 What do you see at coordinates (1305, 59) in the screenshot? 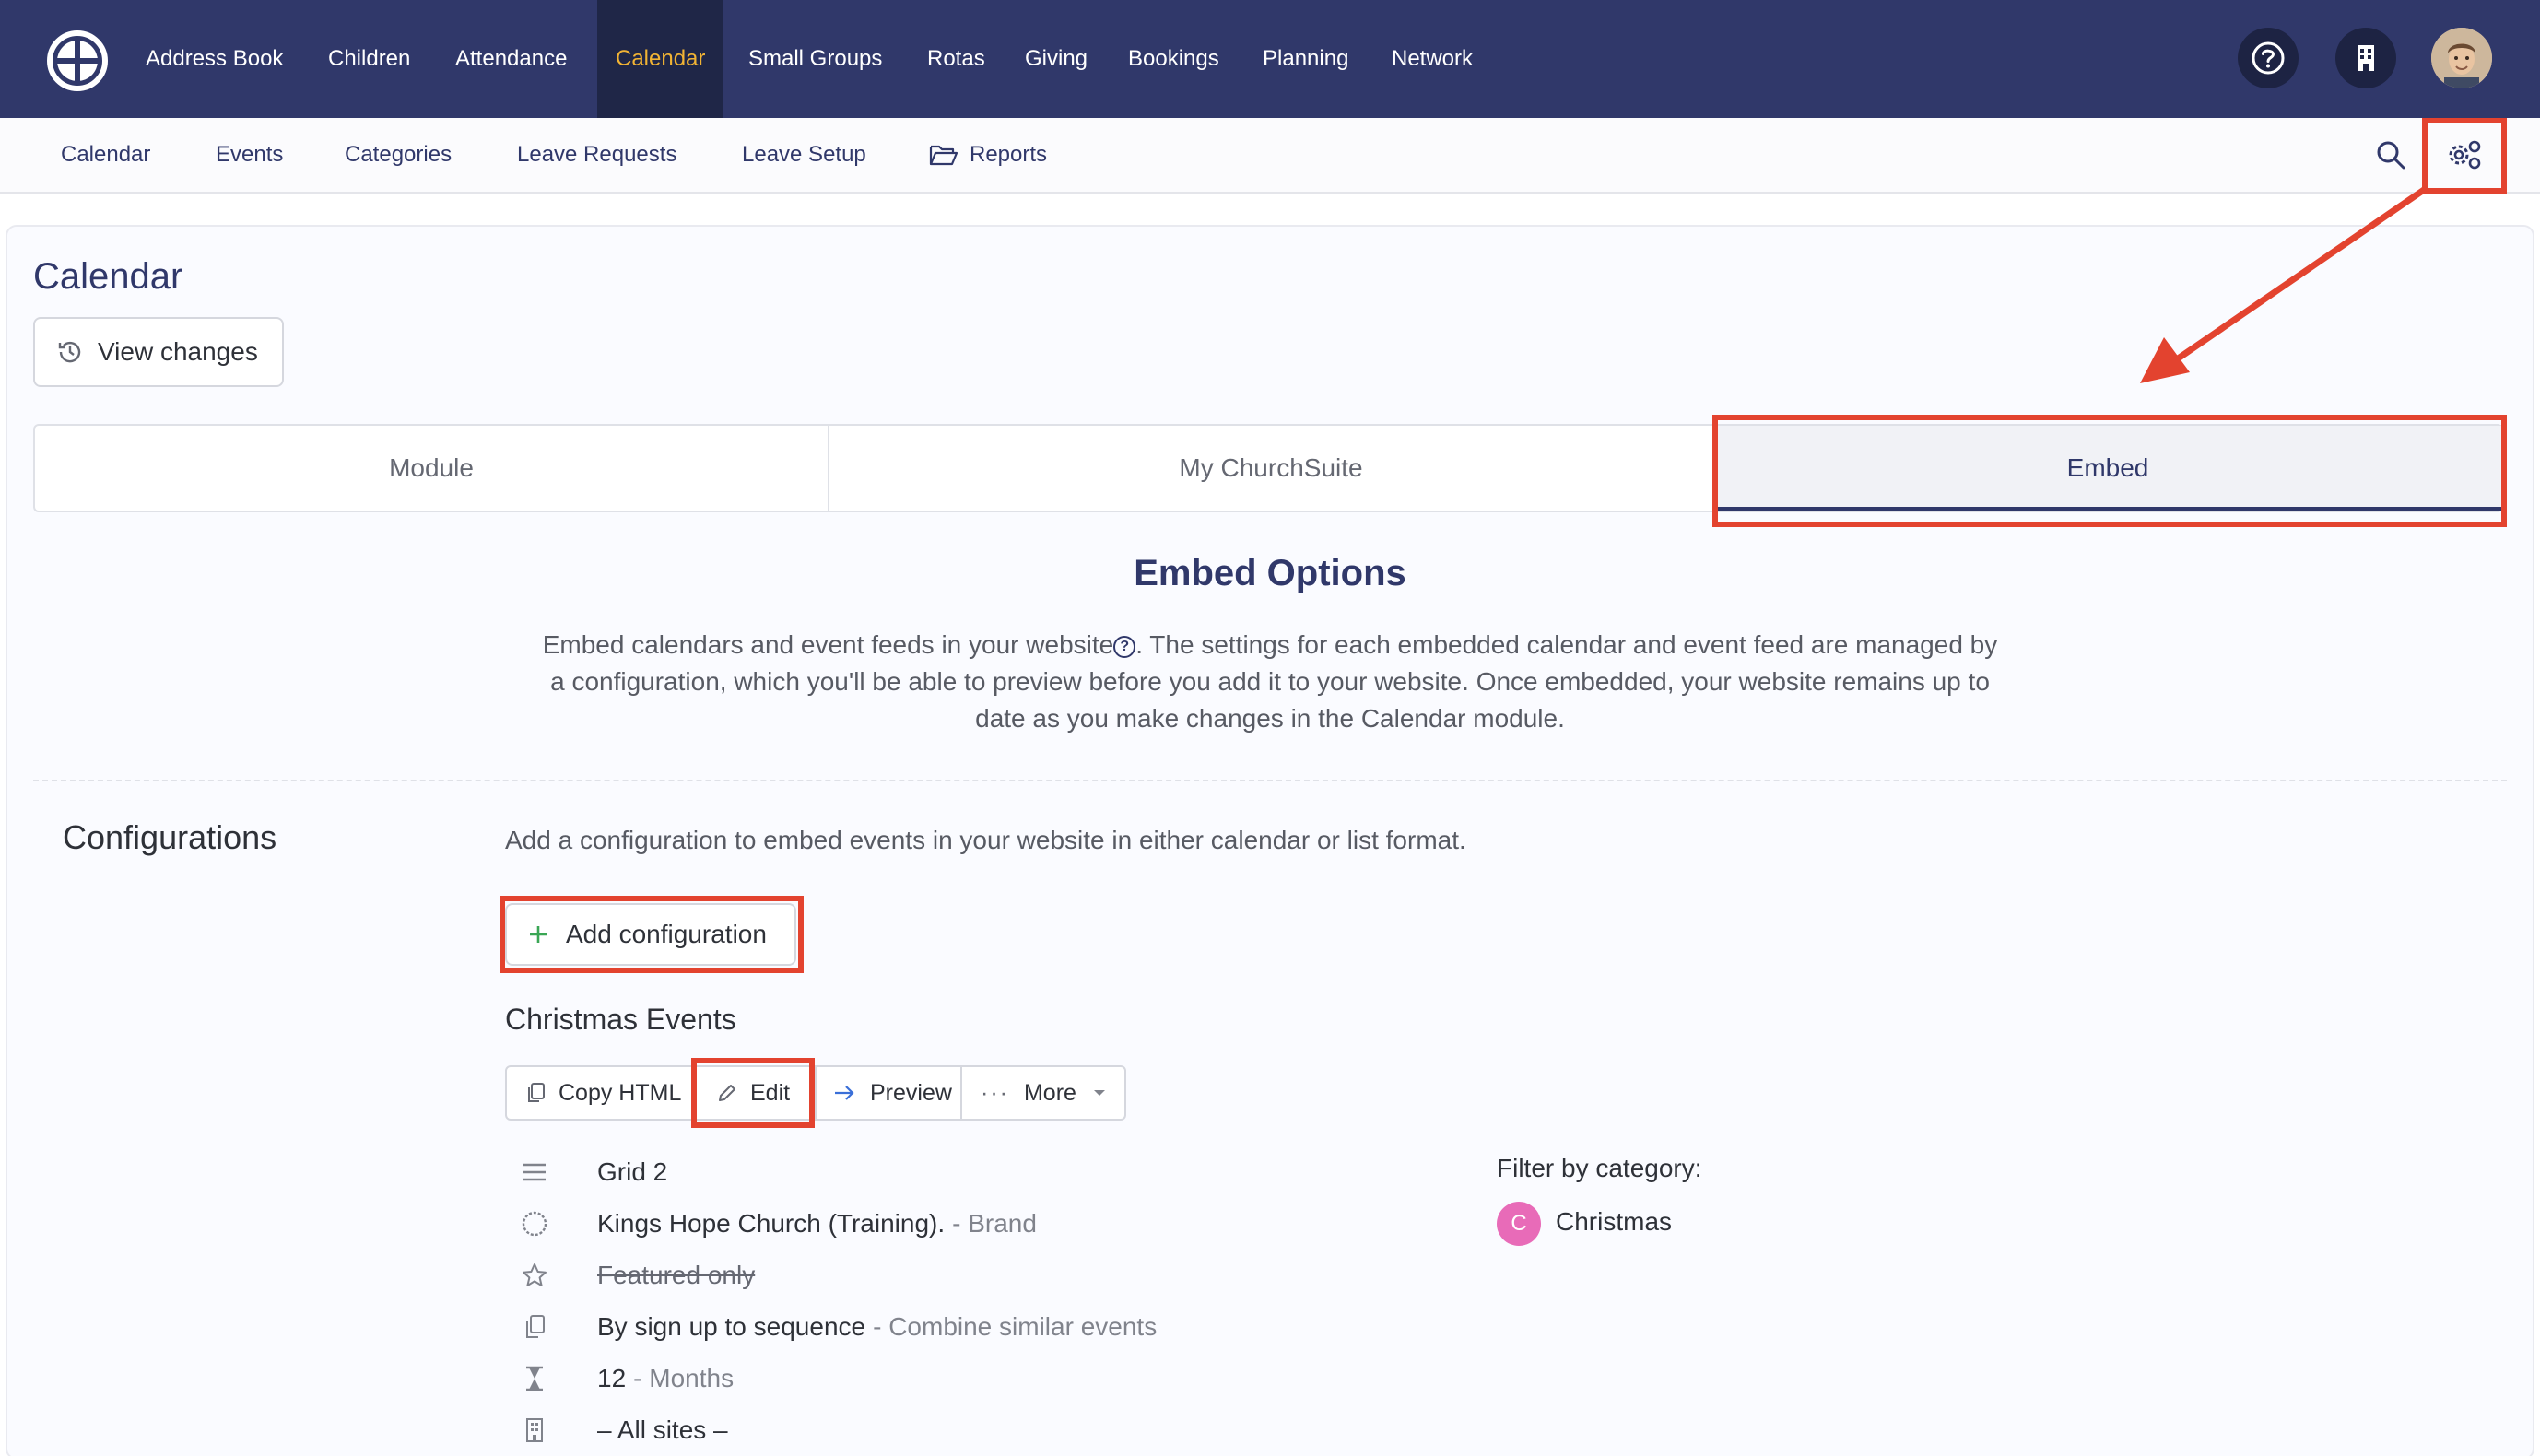
I see `nav-planning: Planning` at bounding box center [1305, 59].